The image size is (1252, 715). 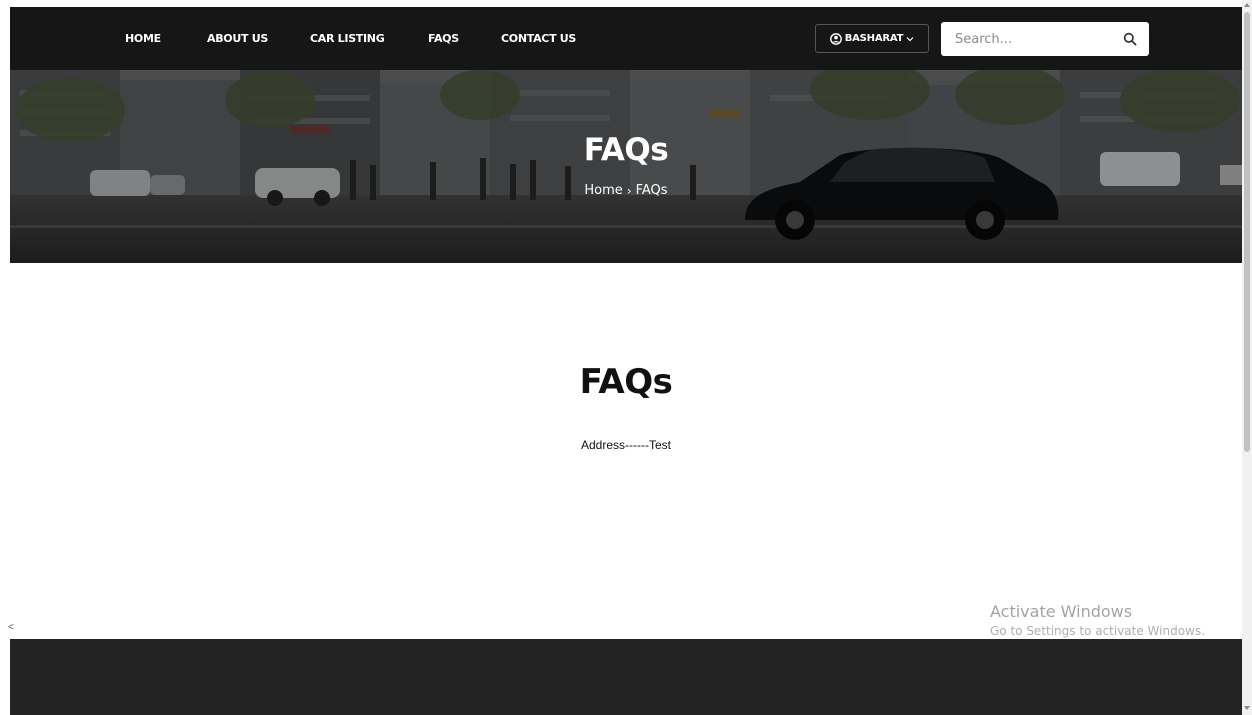 What do you see at coordinates (1247, 232) in the screenshot?
I see `scrollbar-thumb` at bounding box center [1247, 232].